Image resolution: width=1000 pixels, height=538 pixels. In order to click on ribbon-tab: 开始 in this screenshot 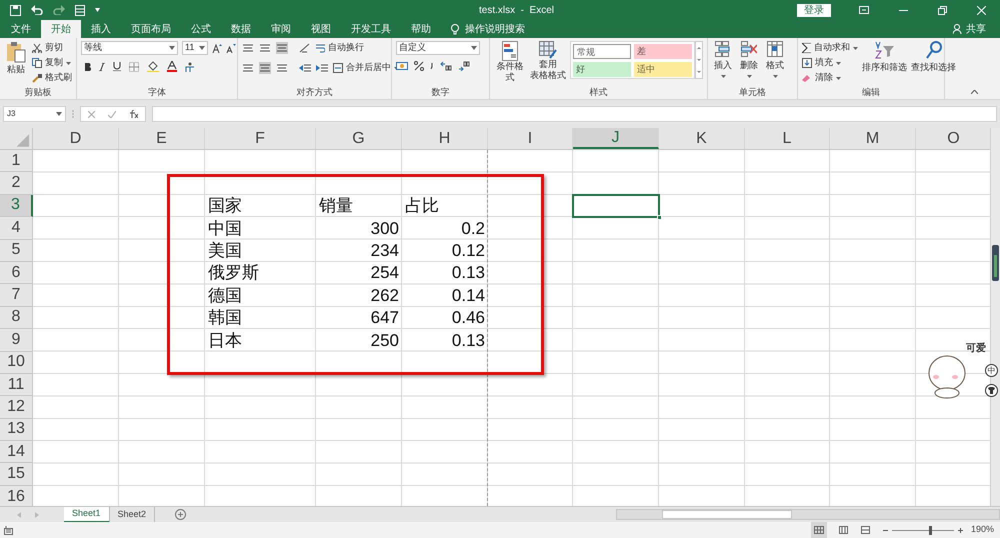, I will do `click(61, 29)`.